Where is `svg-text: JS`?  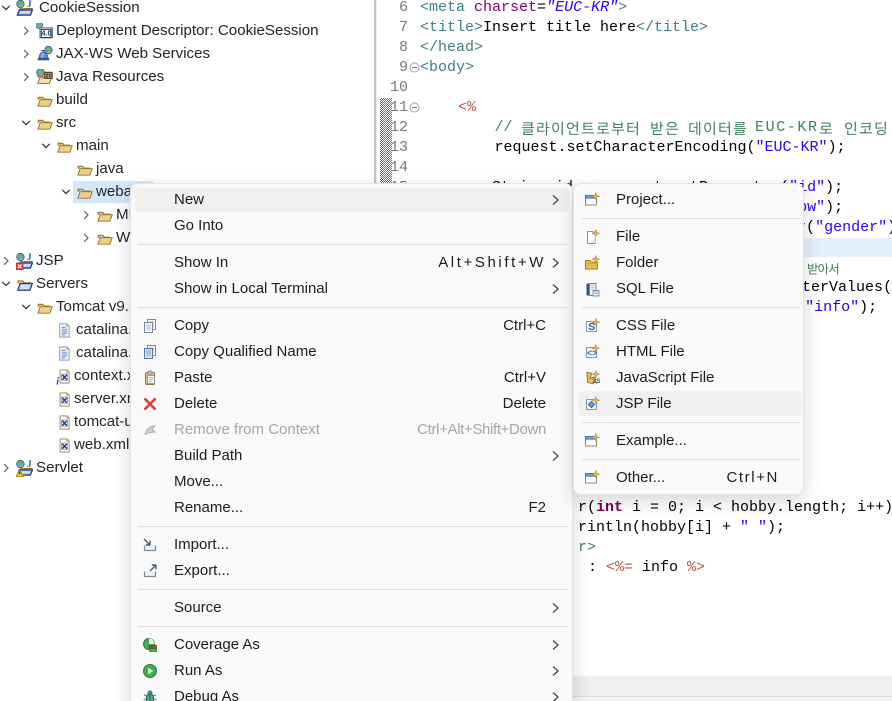
svg-text: JS is located at coordinates (596, 381).